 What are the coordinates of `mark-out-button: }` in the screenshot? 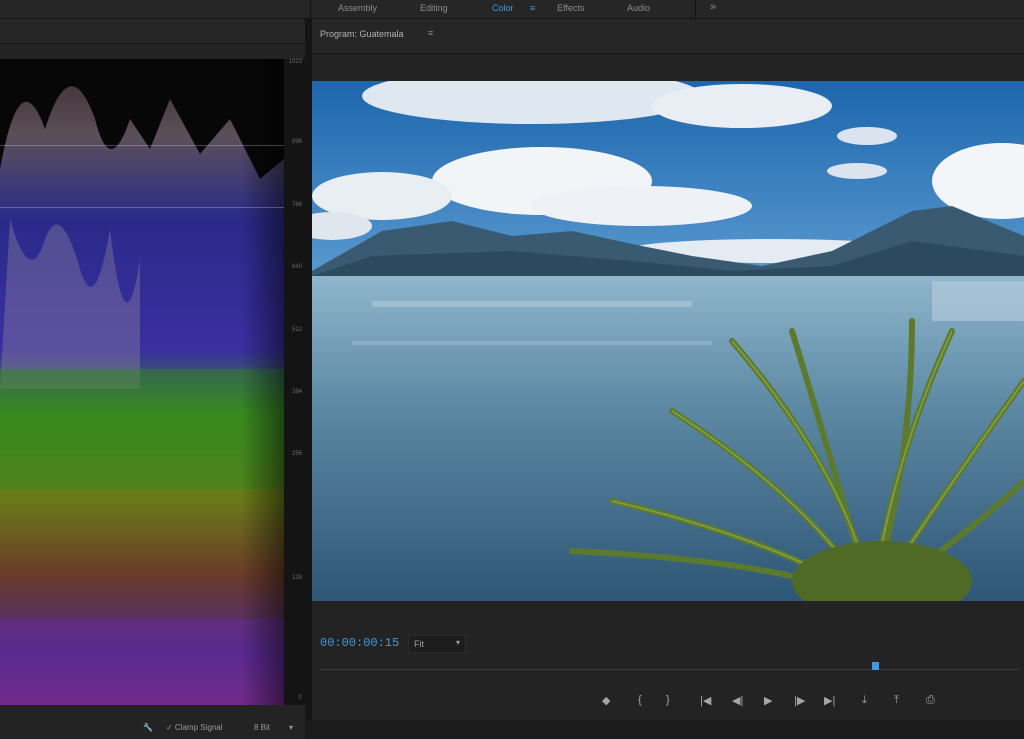 It's located at (668, 700).